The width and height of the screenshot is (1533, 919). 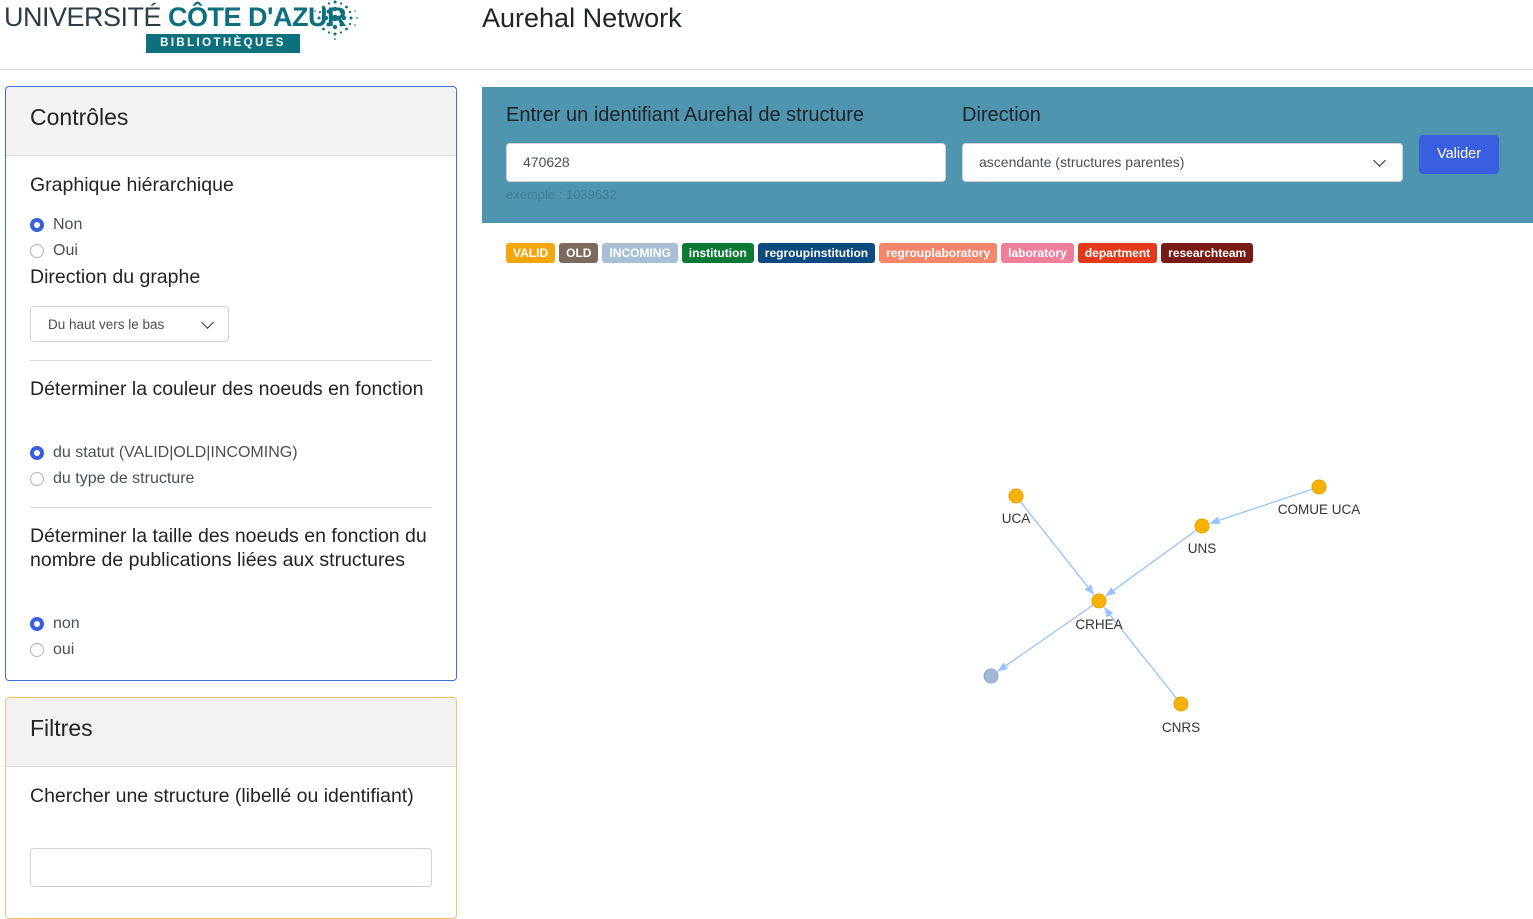 What do you see at coordinates (61, 728) in the screenshot?
I see `filters-title: Filtres` at bounding box center [61, 728].